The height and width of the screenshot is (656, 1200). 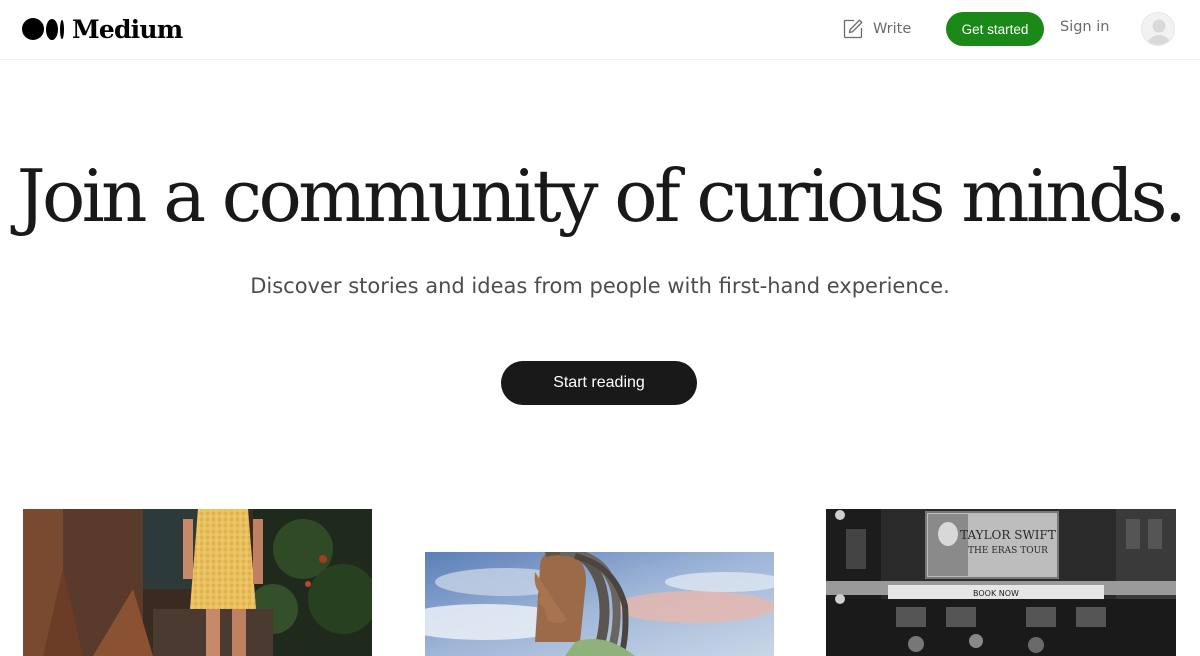 I want to click on medium-logo: Medium, so click(x=102, y=29).